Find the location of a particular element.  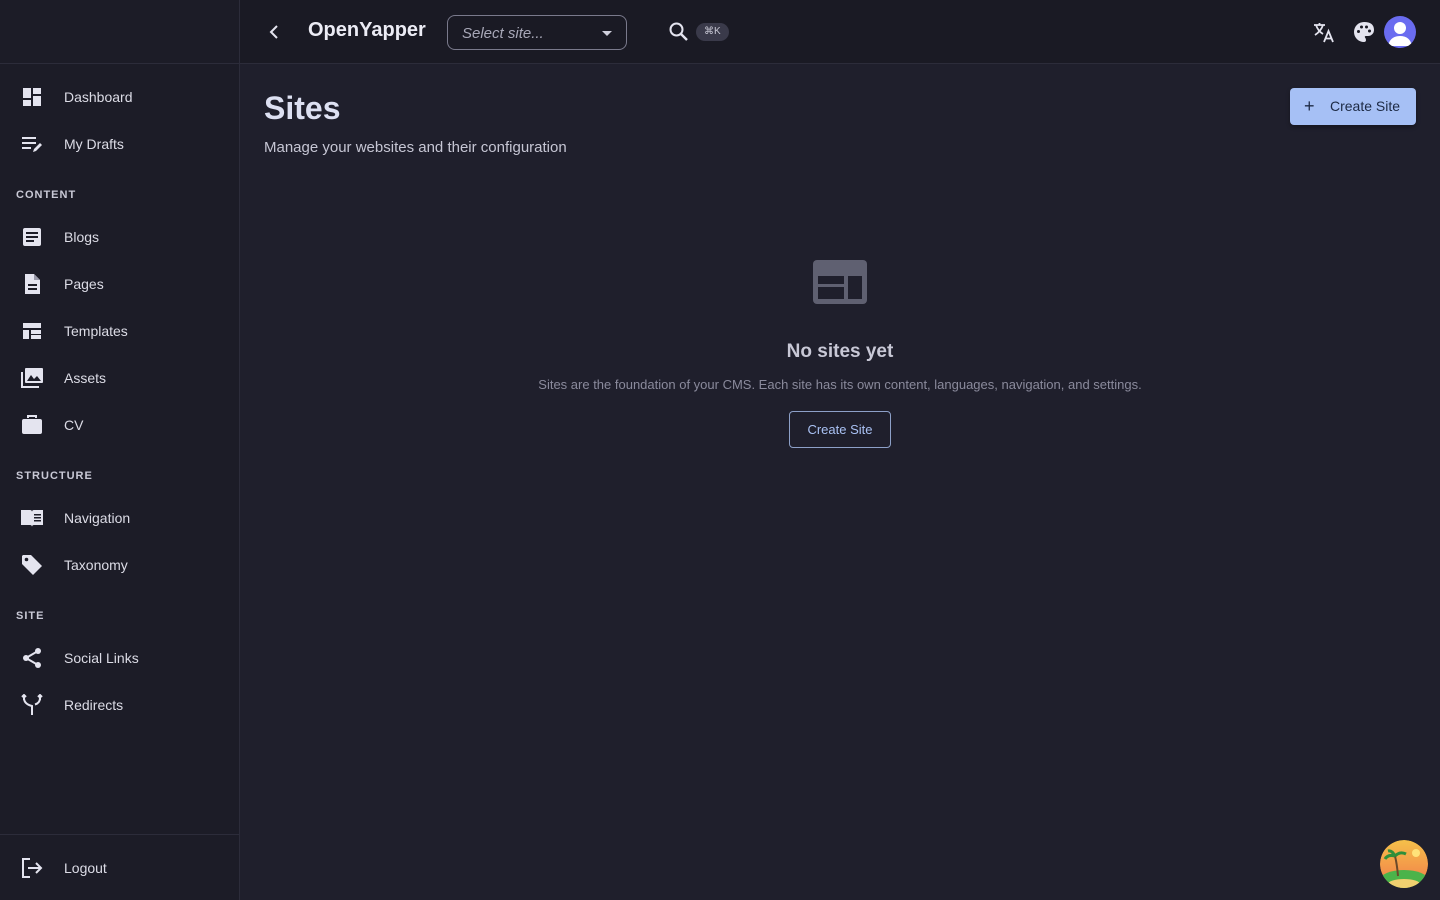

create-site-button: + Create Site is located at coordinates (1353, 106).